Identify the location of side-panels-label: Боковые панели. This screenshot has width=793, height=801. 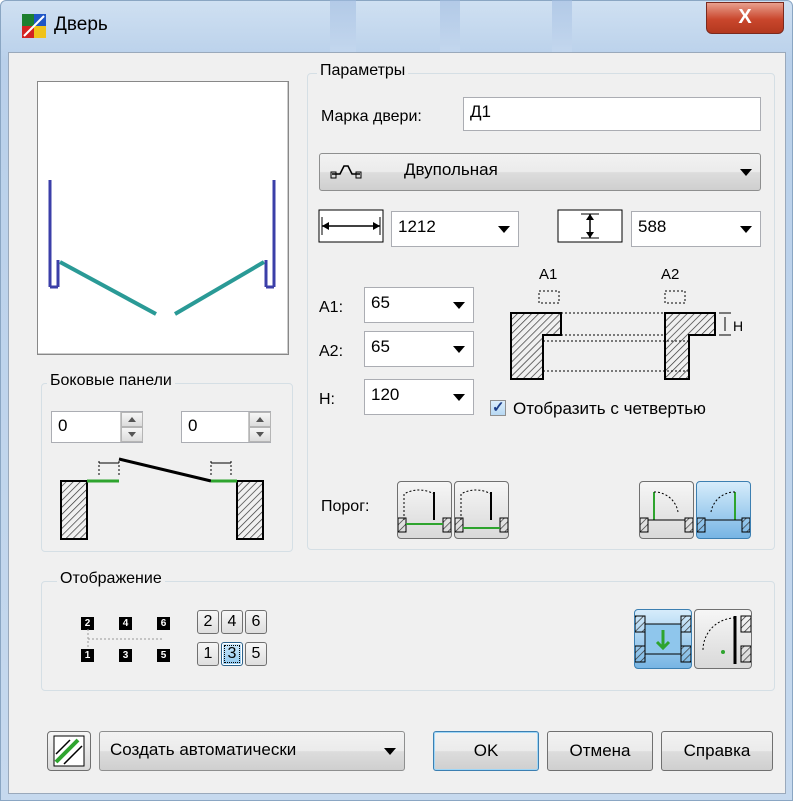
(111, 381).